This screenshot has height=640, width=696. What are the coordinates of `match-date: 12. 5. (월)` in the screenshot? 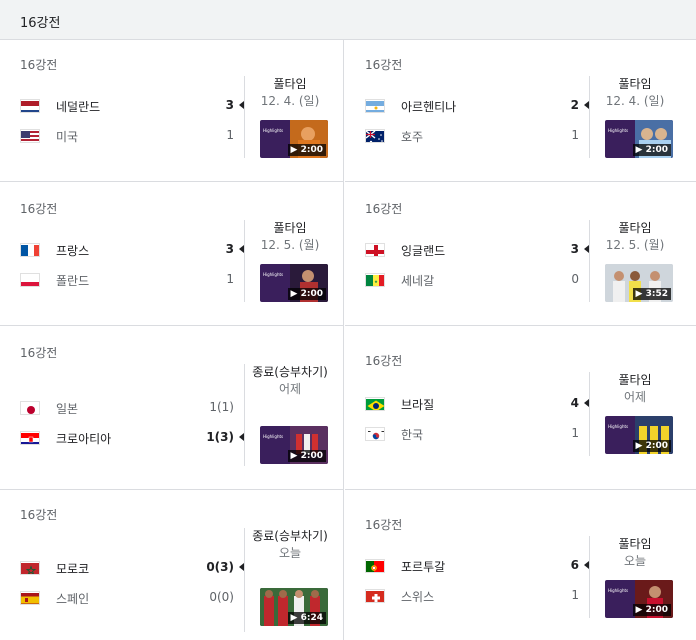 It's located at (290, 245).